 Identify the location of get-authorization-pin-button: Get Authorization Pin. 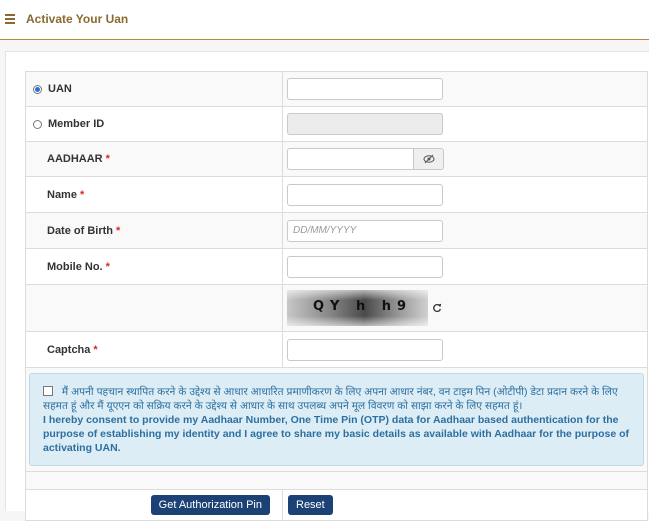
(210, 505).